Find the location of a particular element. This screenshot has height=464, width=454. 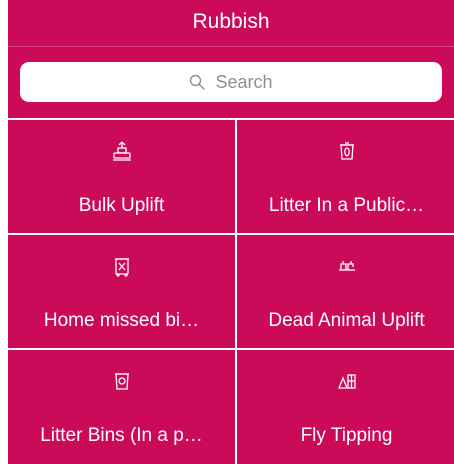

tile-label: Bulk Uplift is located at coordinates (121, 205).